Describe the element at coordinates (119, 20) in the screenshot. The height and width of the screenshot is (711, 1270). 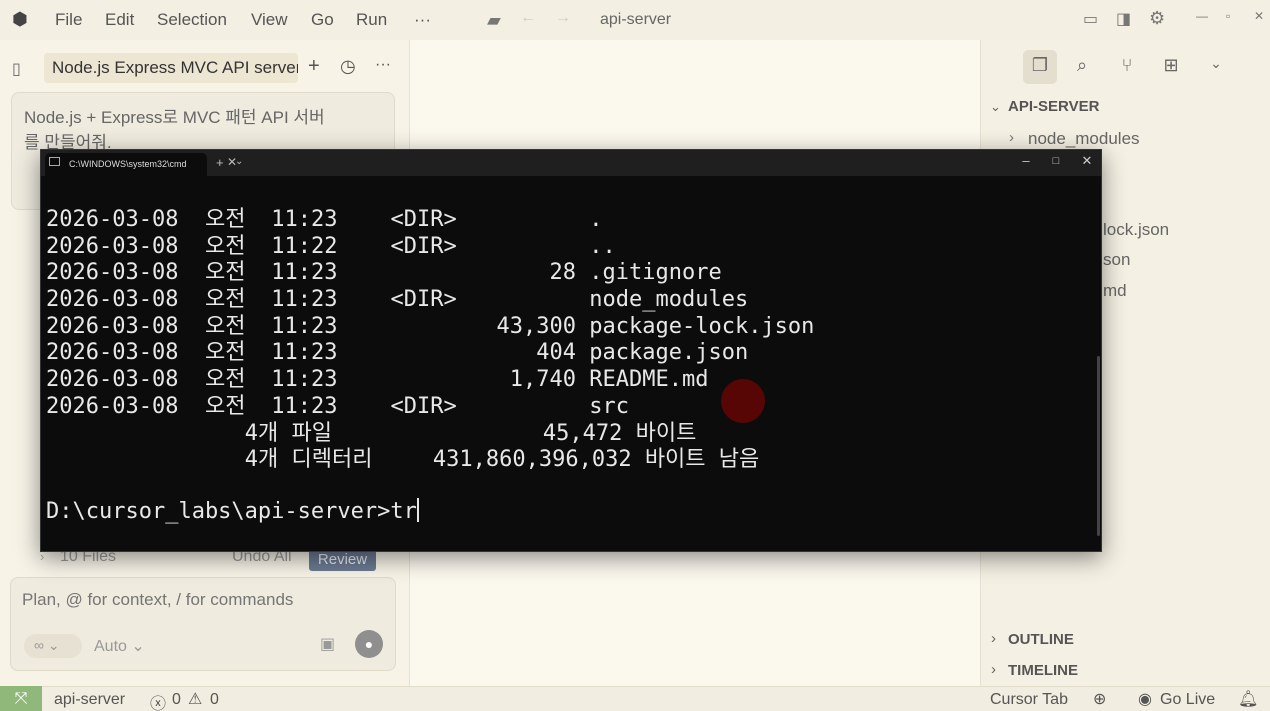
I see `menu-edit: Edit` at that location.